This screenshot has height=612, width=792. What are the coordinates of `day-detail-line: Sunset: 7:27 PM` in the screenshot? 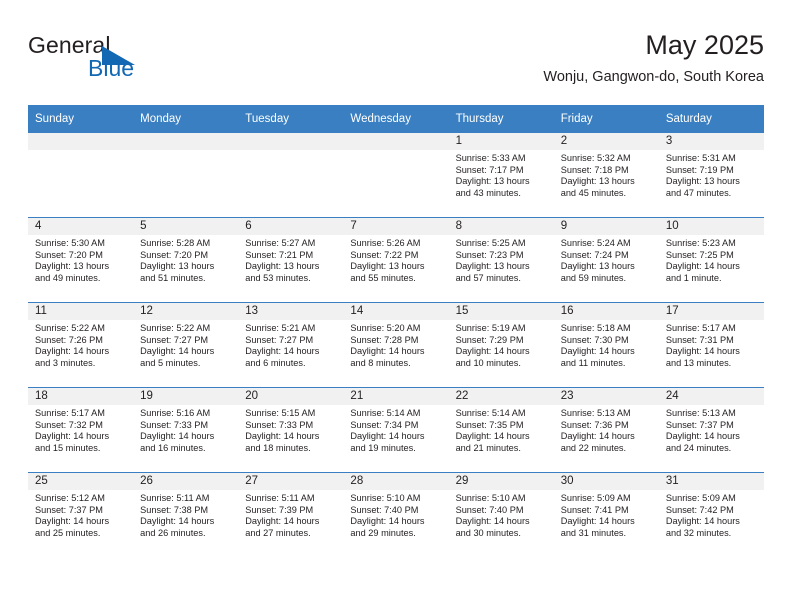 It's located at (279, 339).